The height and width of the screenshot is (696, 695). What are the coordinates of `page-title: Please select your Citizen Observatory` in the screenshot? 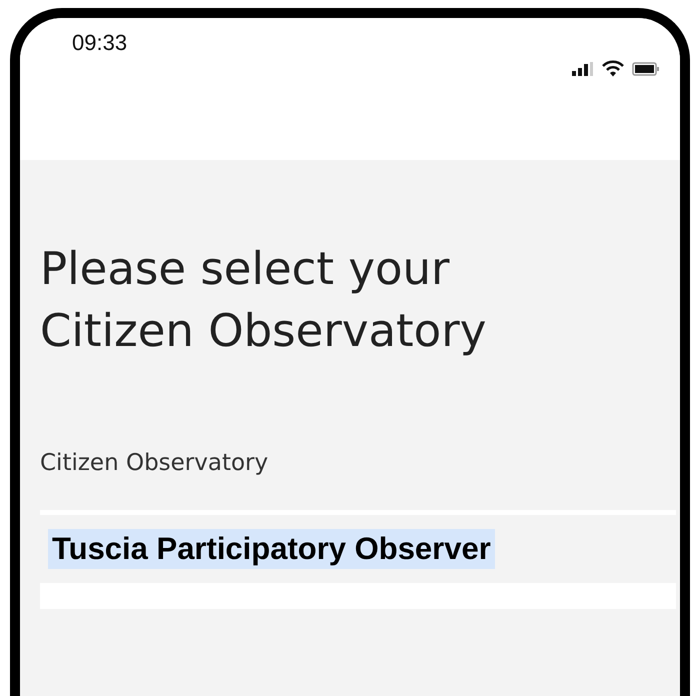 It's located at (264, 300).